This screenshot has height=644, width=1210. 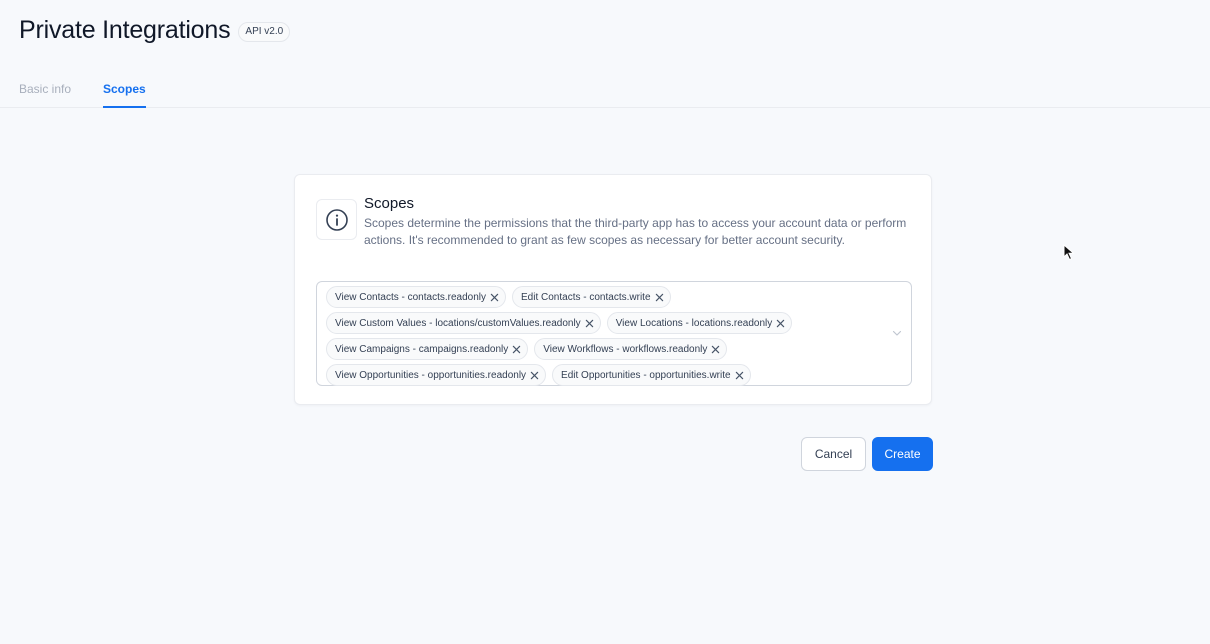 What do you see at coordinates (694, 323) in the screenshot?
I see `scope-chip-label: View Locations - locations.readonly` at bounding box center [694, 323].